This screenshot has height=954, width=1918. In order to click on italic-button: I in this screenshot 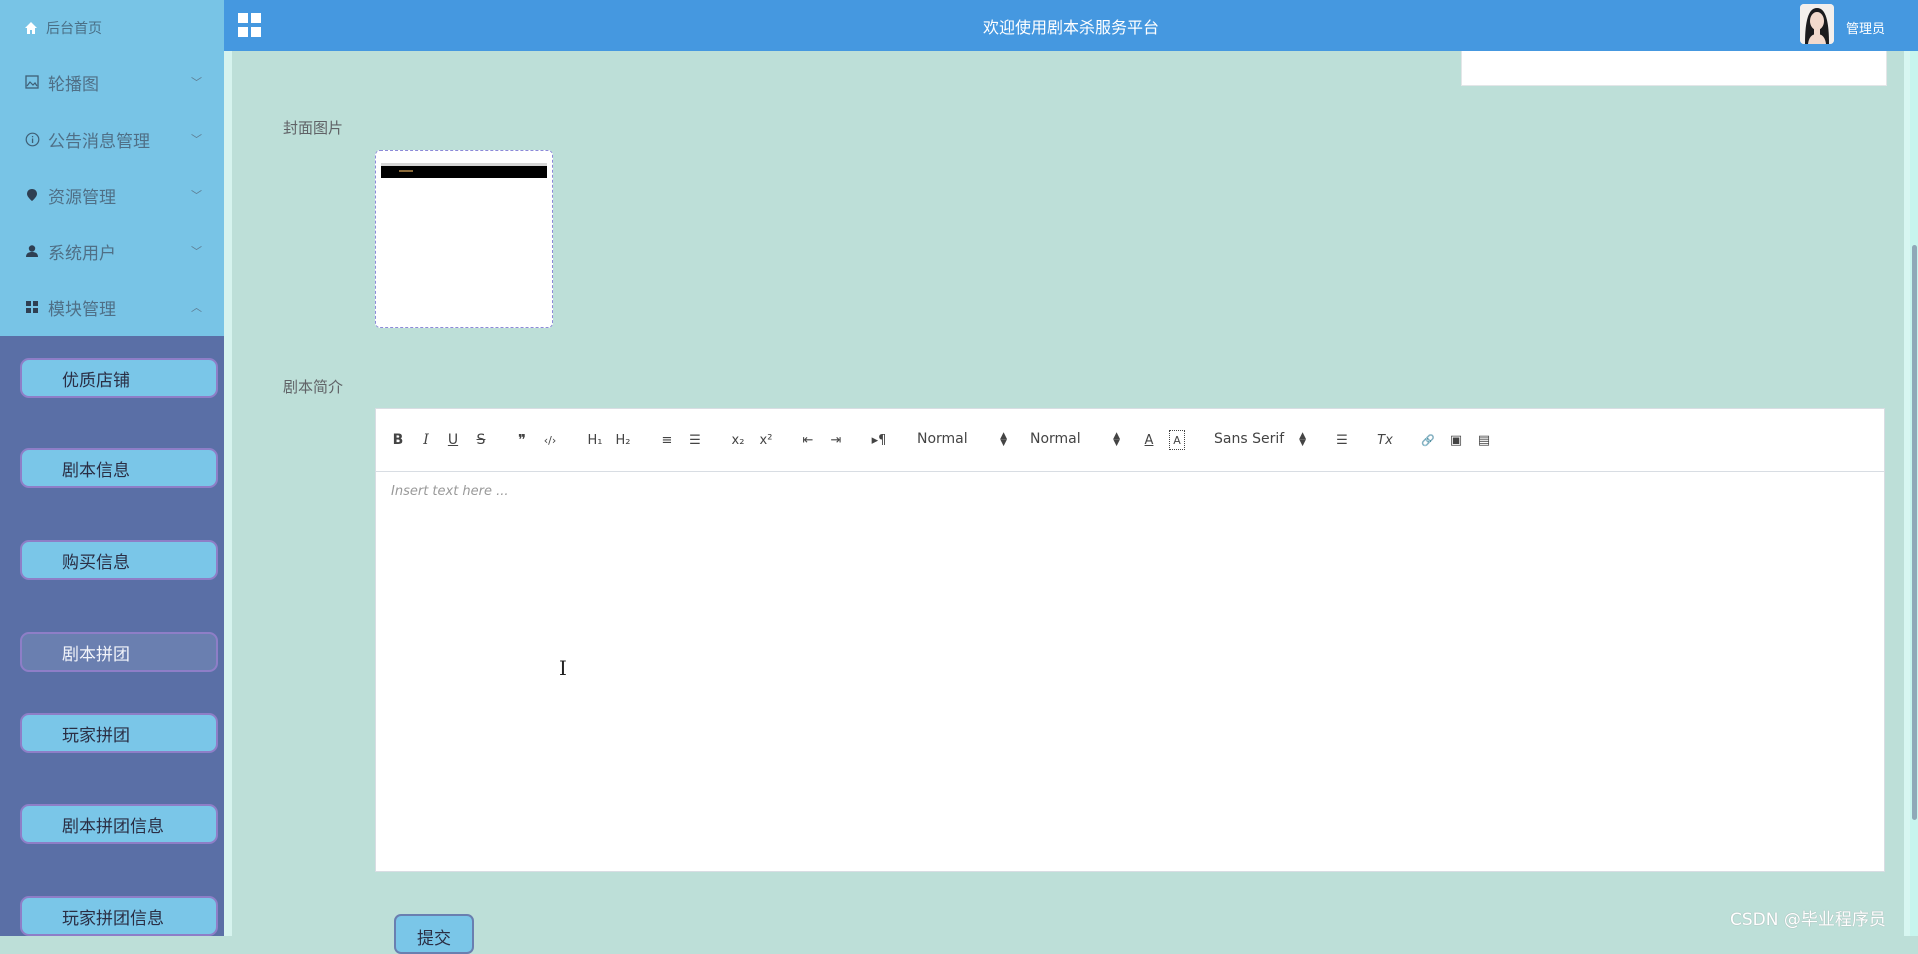, I will do `click(426, 440)`.